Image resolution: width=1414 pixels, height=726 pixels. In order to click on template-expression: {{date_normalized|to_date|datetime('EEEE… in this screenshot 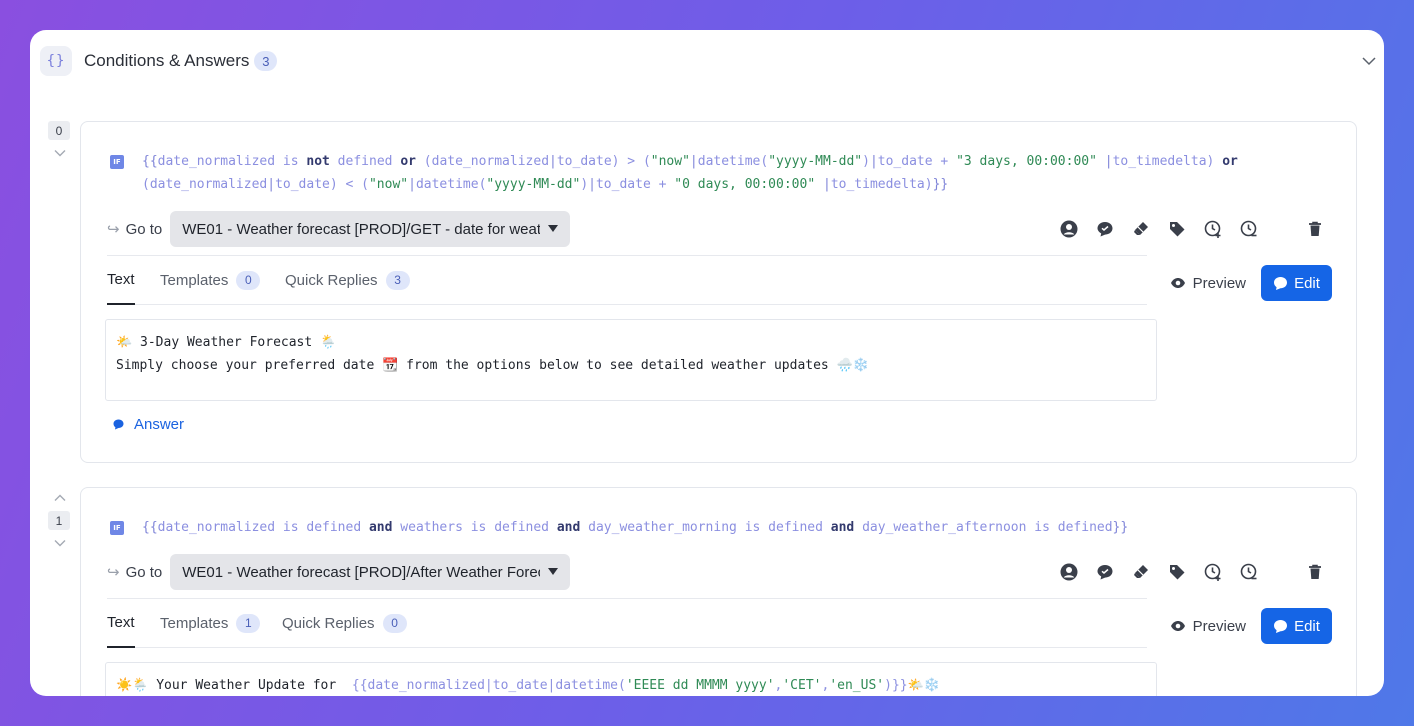, I will do `click(629, 685)`.